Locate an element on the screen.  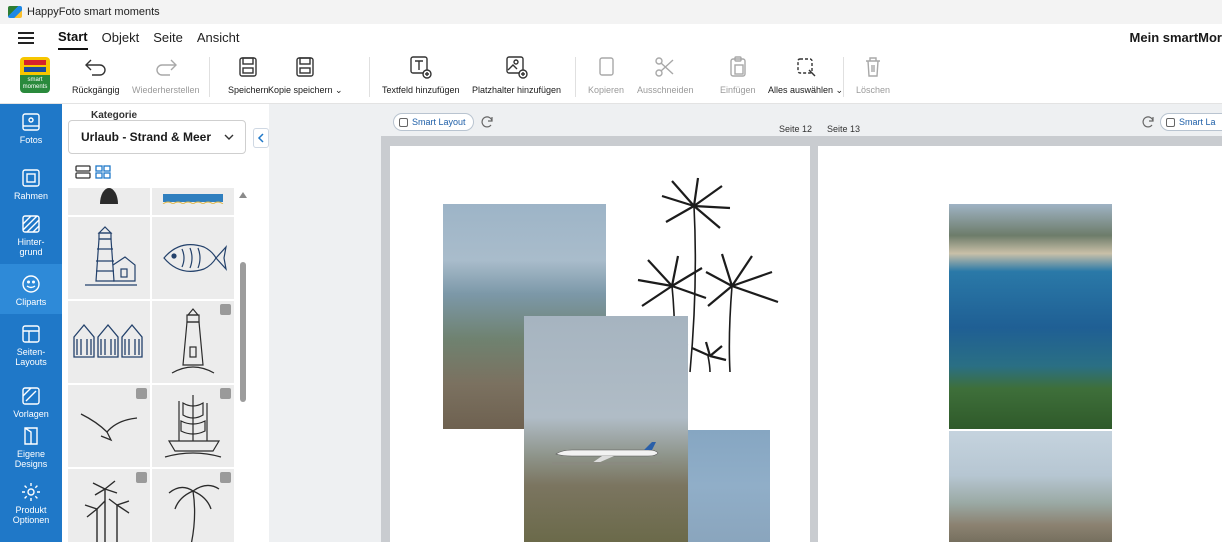
palm-tree-icon is located at coordinates (194, 513).